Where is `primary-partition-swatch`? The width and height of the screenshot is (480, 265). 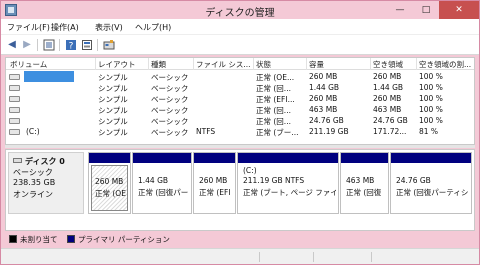
primary-partition-swatch is located at coordinates (71, 239).